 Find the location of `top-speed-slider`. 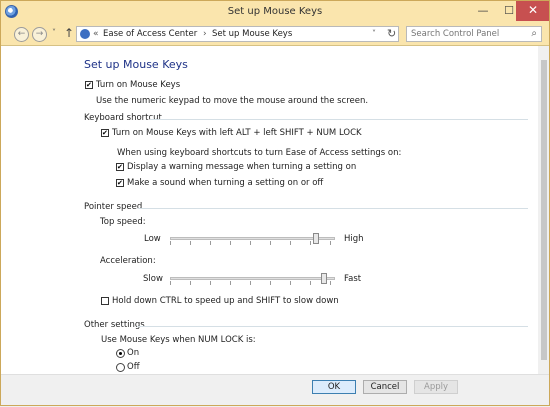

top-speed-slider is located at coordinates (252, 238).